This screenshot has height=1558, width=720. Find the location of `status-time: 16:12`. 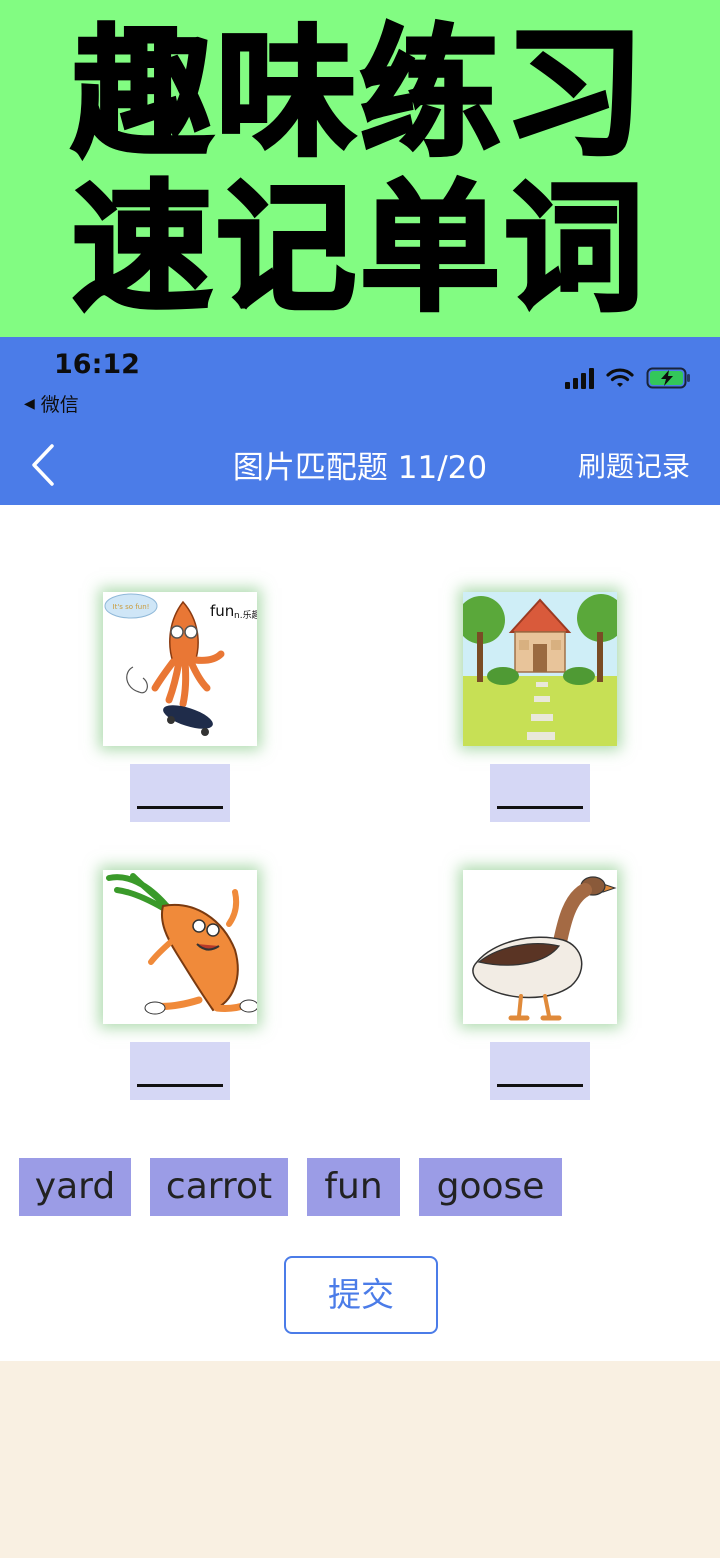

status-time: 16:12 is located at coordinates (97, 364).